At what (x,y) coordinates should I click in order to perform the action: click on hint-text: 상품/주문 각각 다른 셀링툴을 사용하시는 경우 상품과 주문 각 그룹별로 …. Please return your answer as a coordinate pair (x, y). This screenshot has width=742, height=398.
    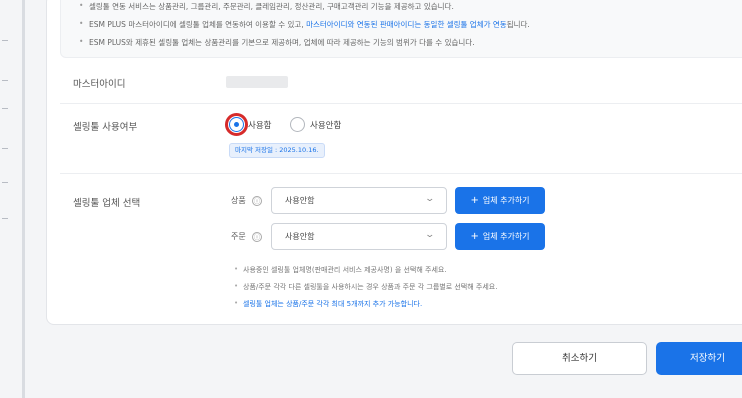
    Looking at the image, I should click on (365, 287).